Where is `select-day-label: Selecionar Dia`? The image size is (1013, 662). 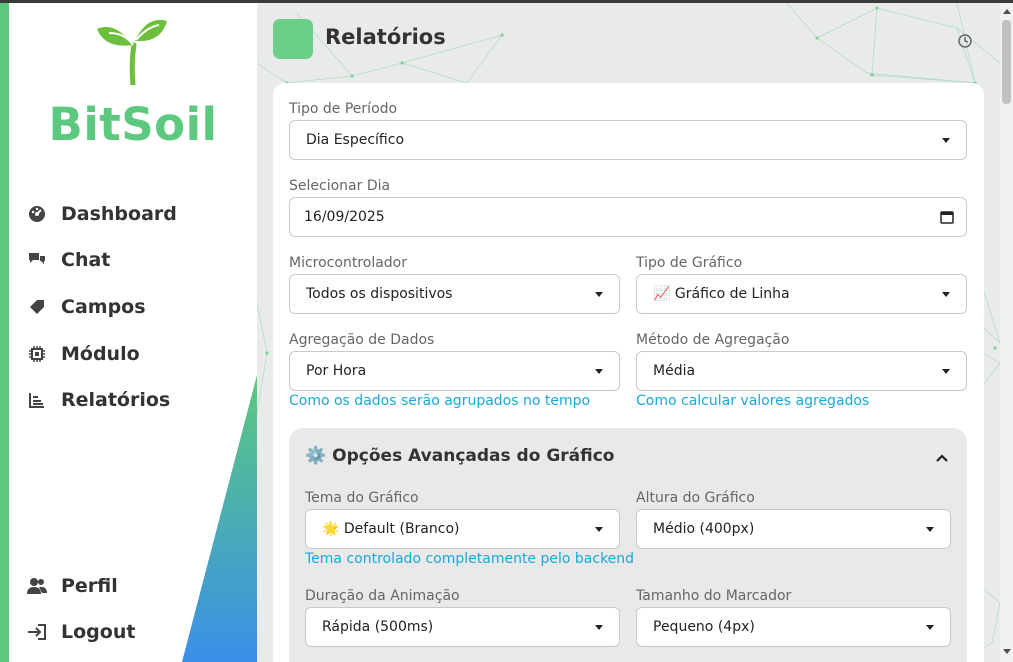
select-day-label: Selecionar Dia is located at coordinates (340, 186).